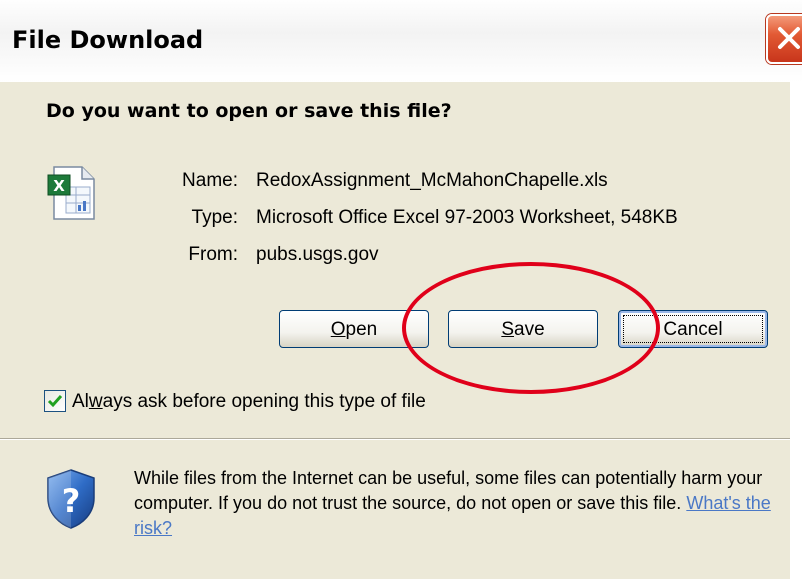 This screenshot has width=802, height=579. I want to click on close-button, so click(784, 39).